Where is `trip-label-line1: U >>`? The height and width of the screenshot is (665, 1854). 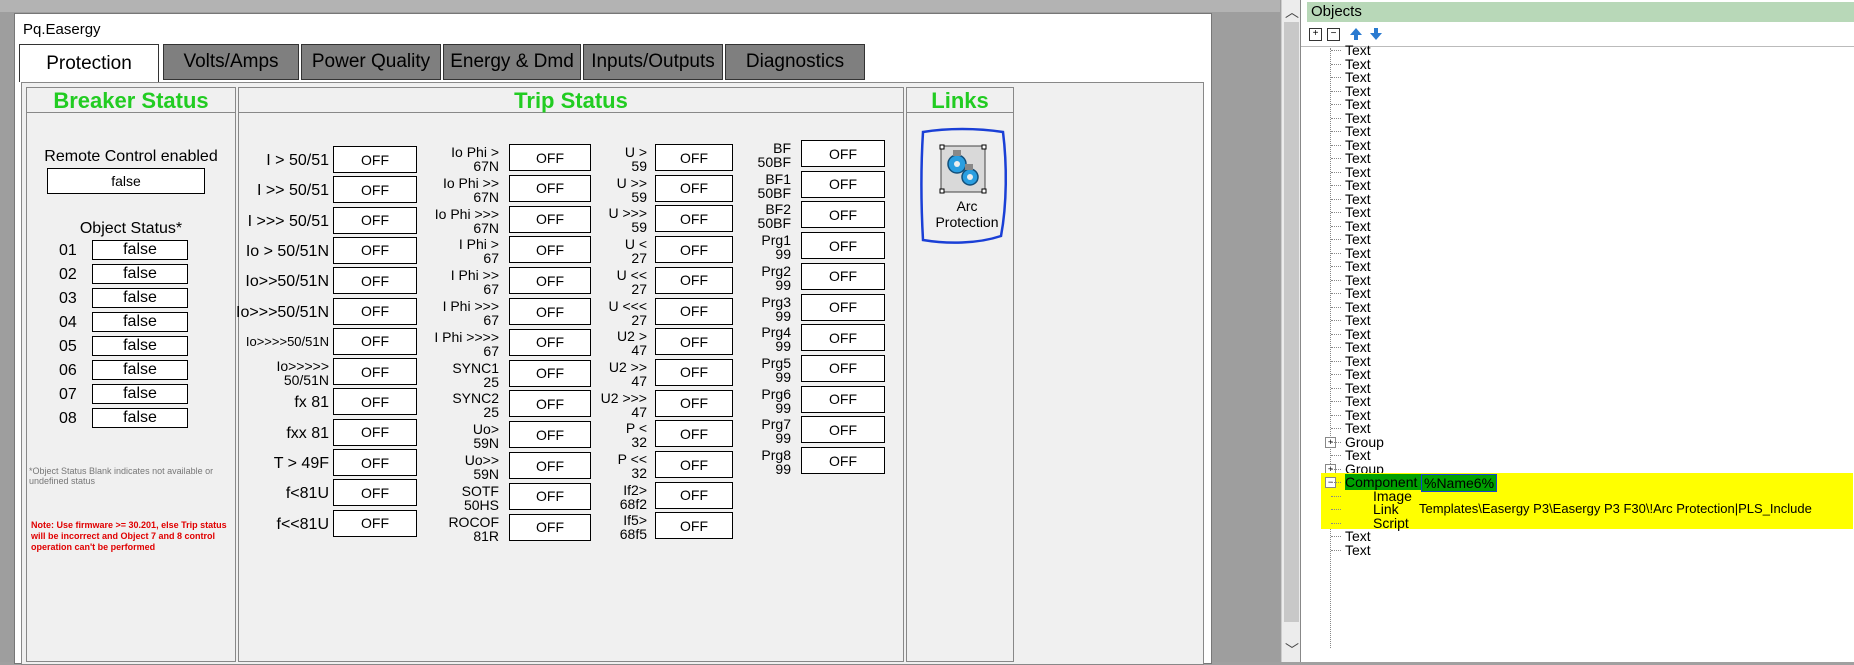
trip-label-line1: U >> is located at coordinates (631, 182).